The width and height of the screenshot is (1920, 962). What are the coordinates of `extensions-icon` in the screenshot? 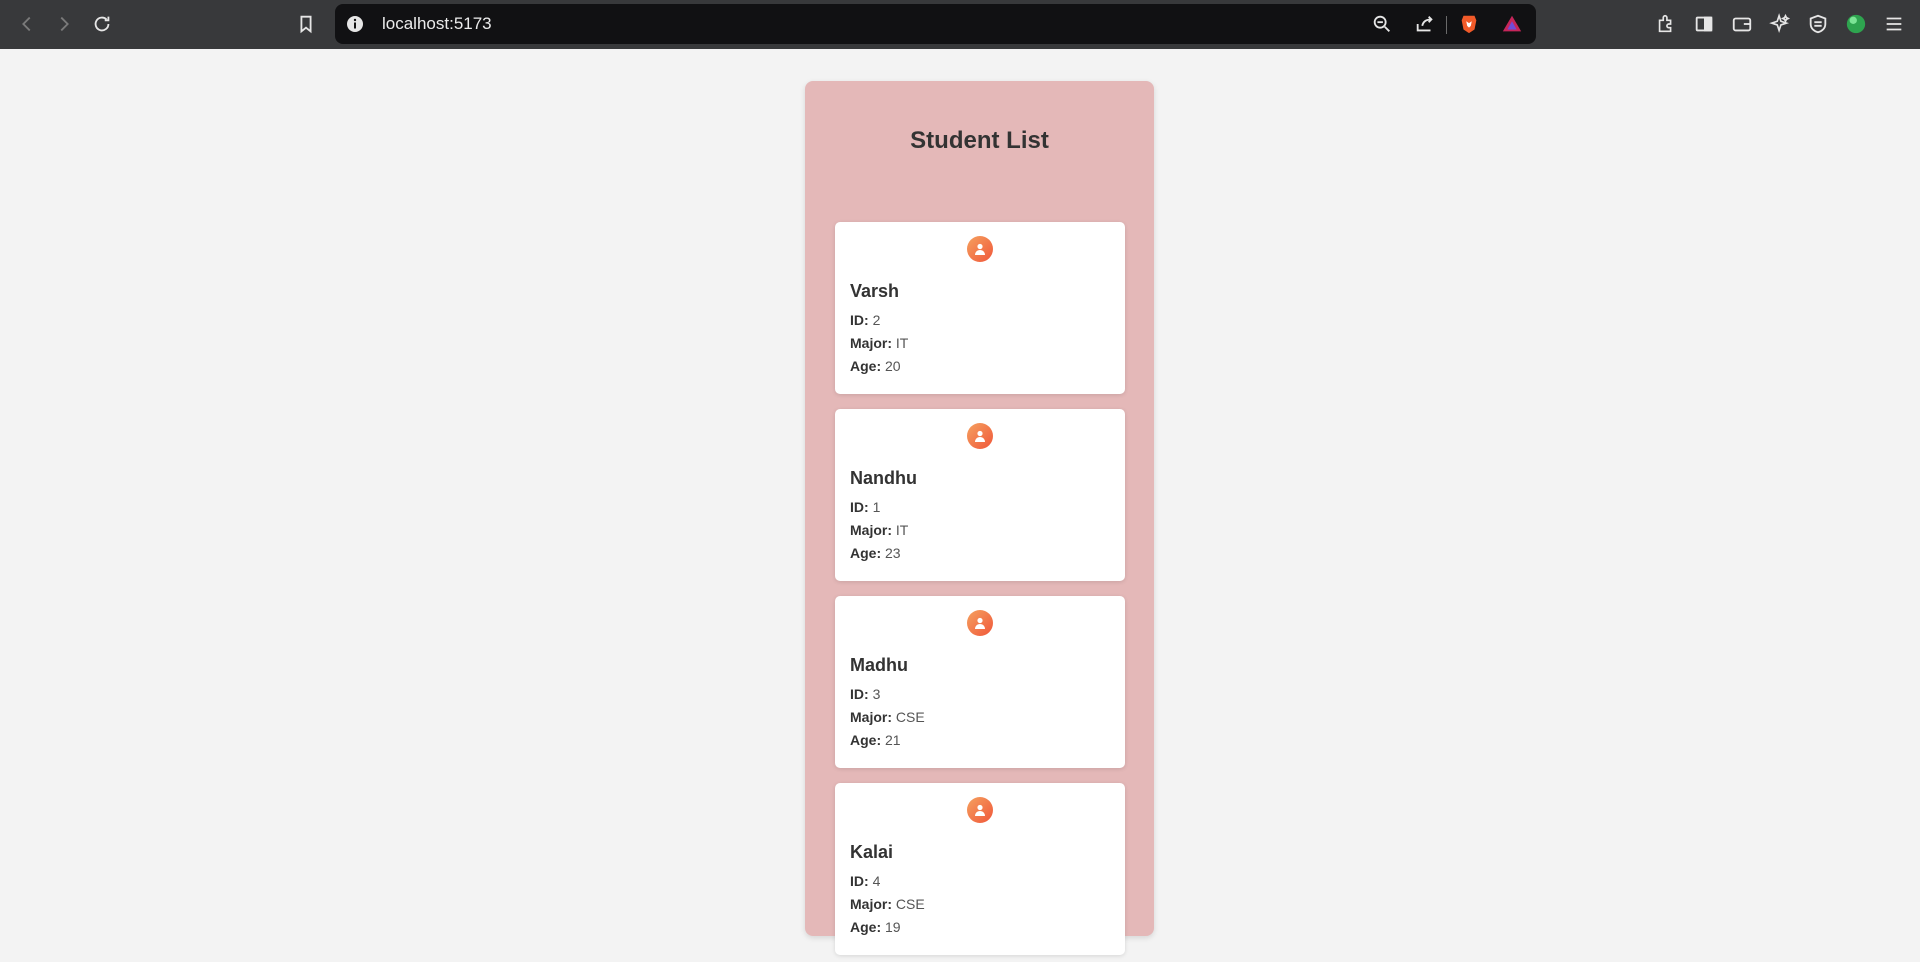 It's located at (1666, 24).